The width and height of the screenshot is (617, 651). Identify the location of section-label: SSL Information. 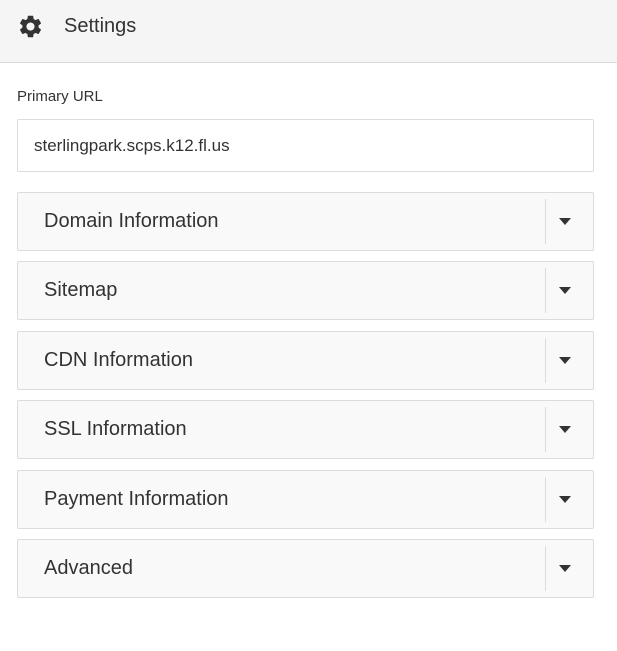
(115, 429).